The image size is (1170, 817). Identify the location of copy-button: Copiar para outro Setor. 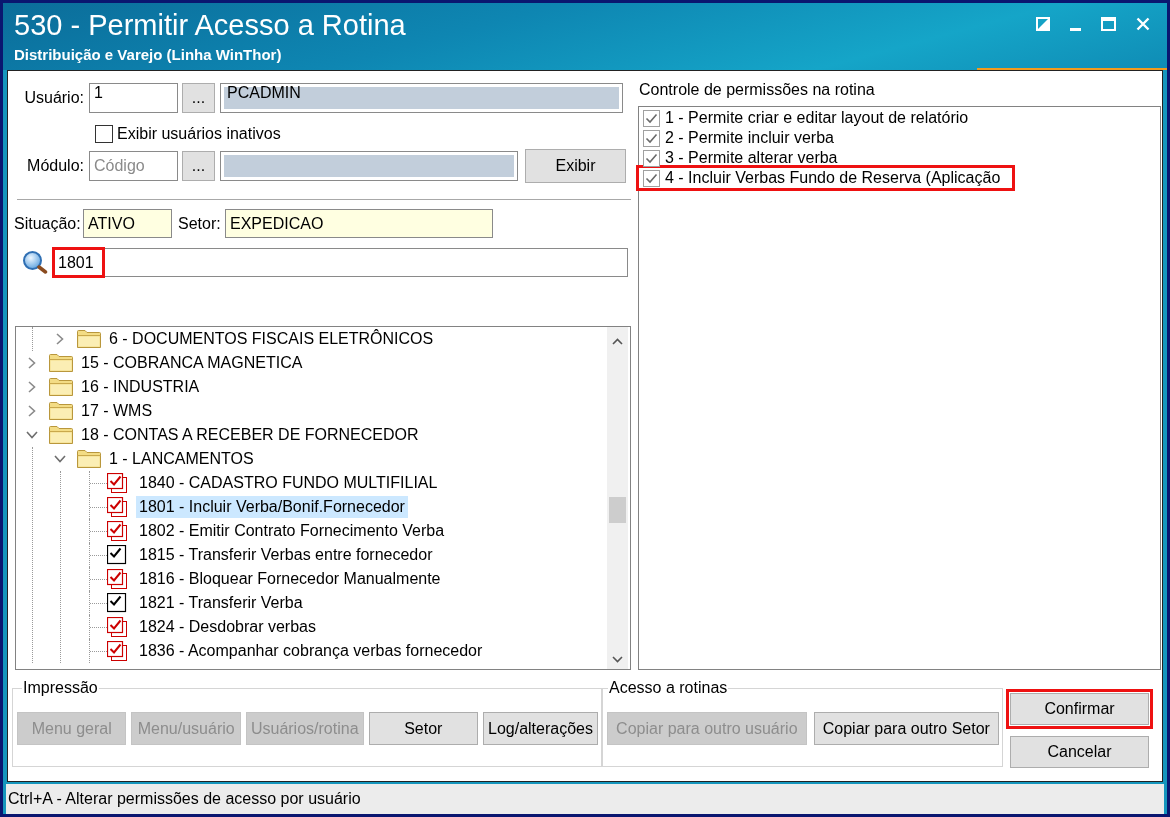
(906, 728).